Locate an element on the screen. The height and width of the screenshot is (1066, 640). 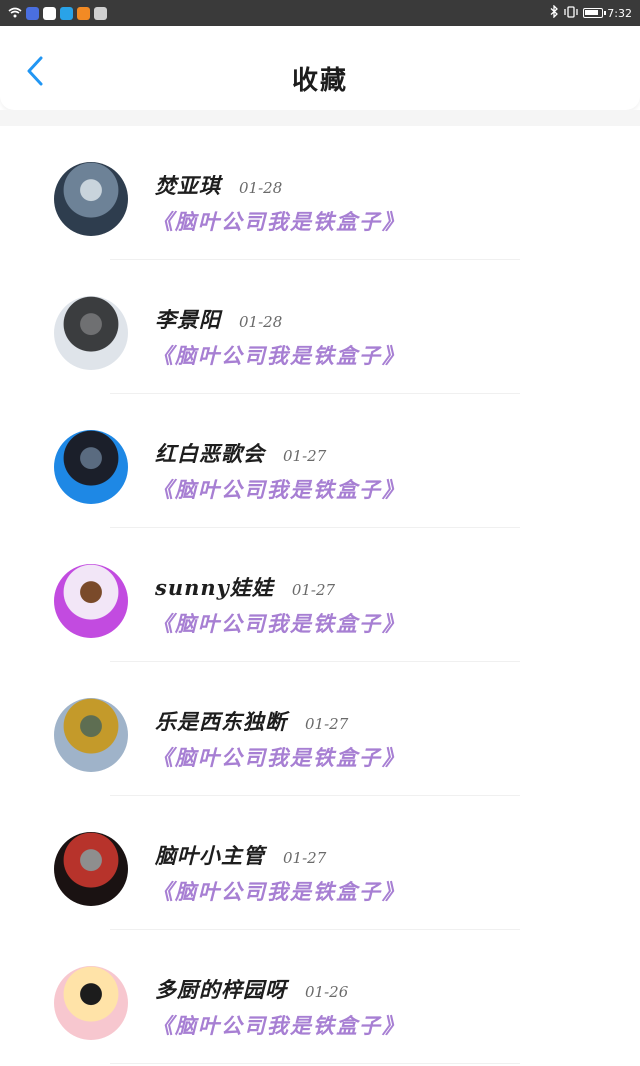
row-divider is located at coordinates (315, 1063).